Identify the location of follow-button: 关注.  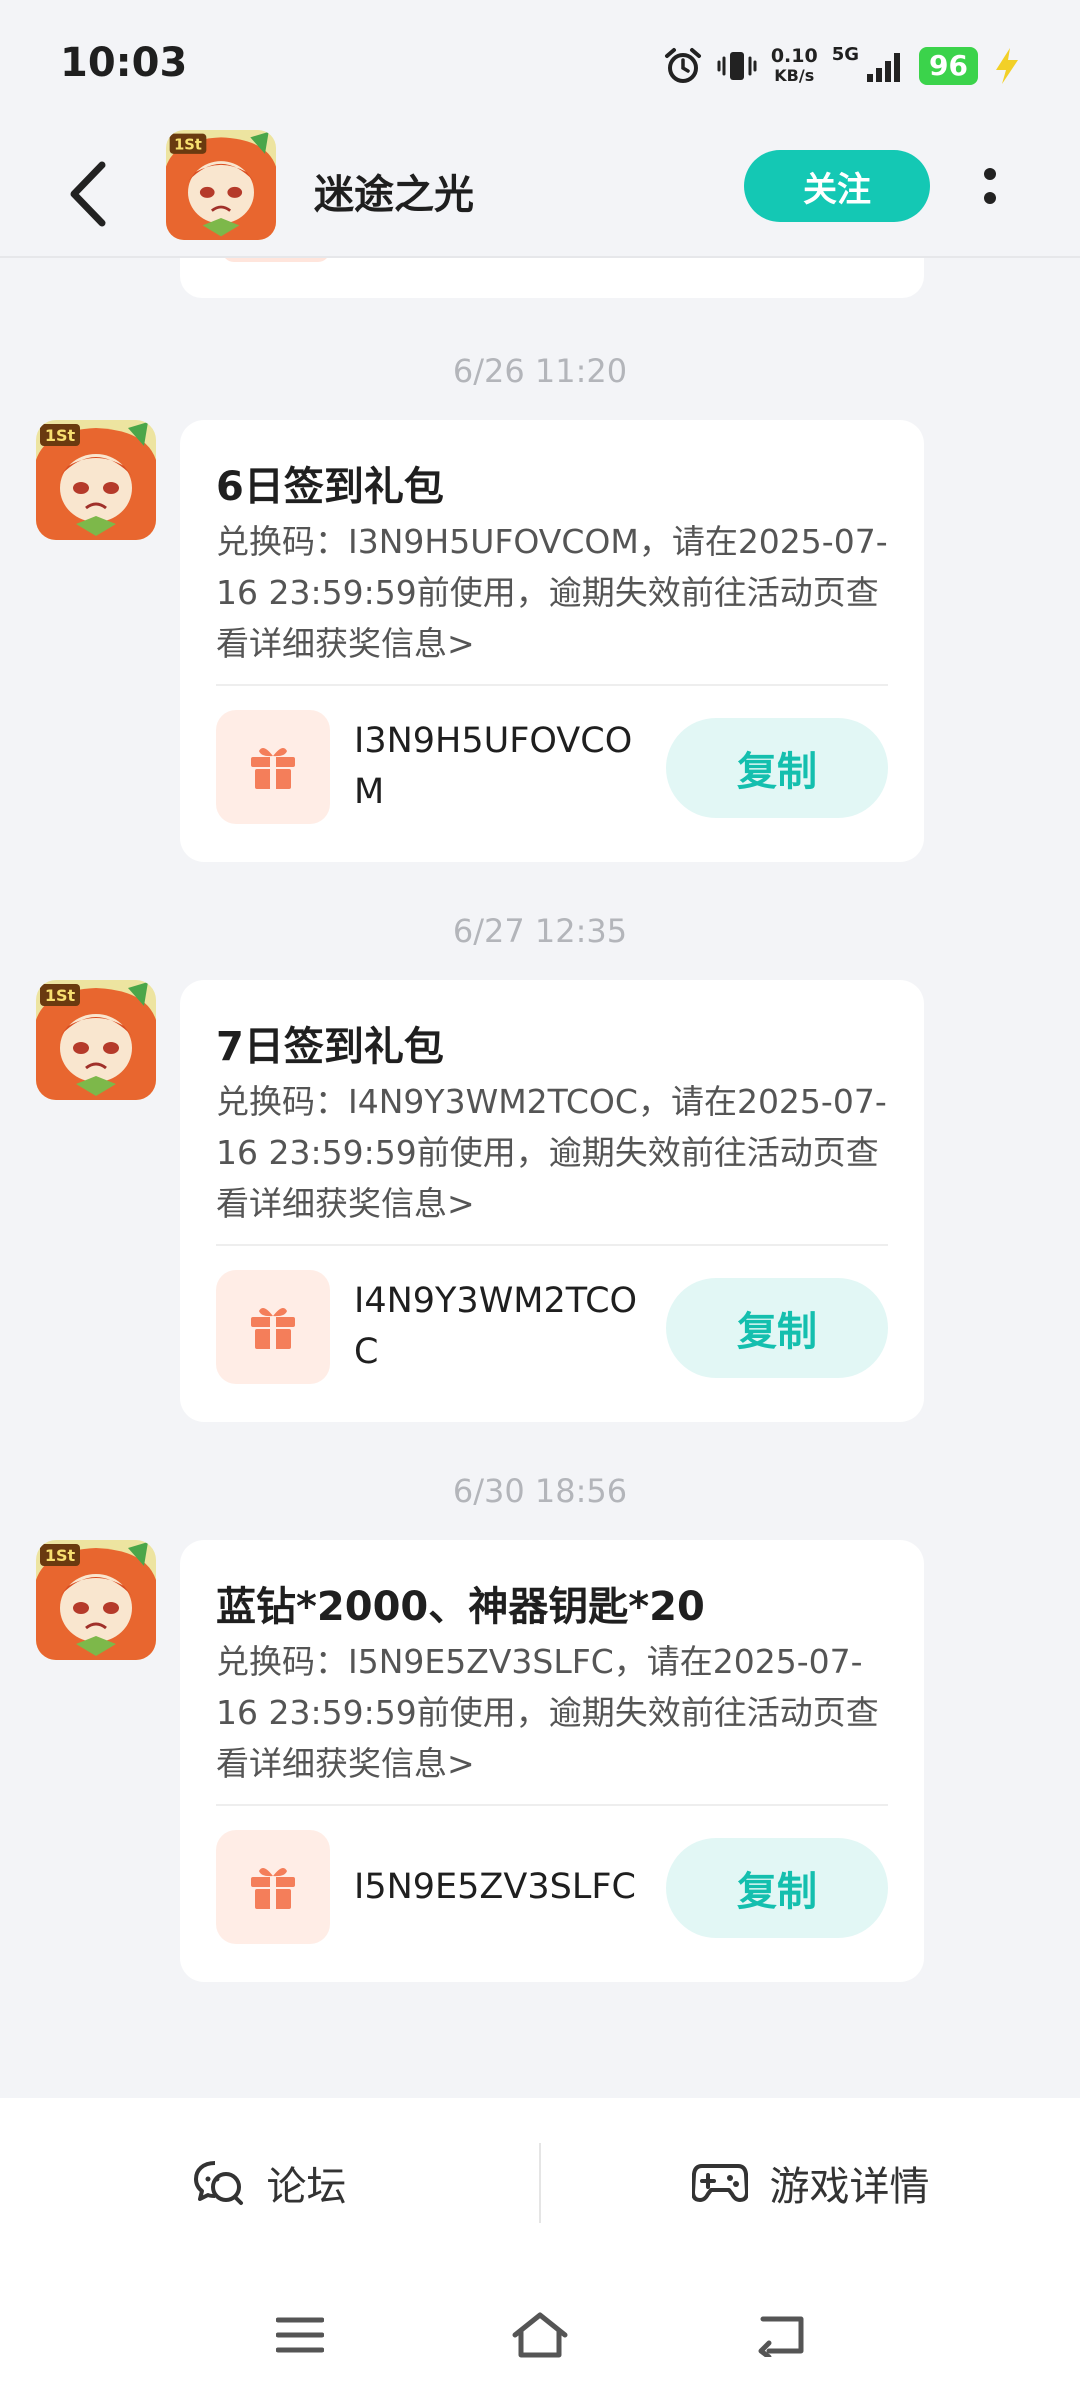
(837, 186).